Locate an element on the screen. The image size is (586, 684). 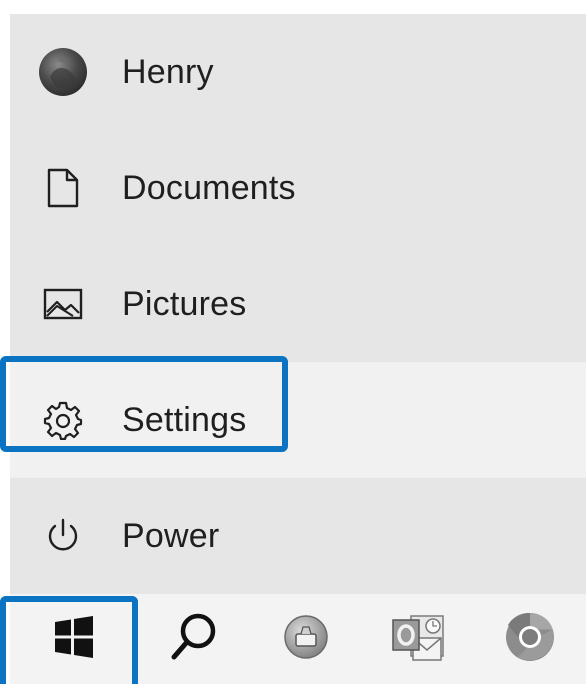
user-name-label: Henry is located at coordinates (168, 71).